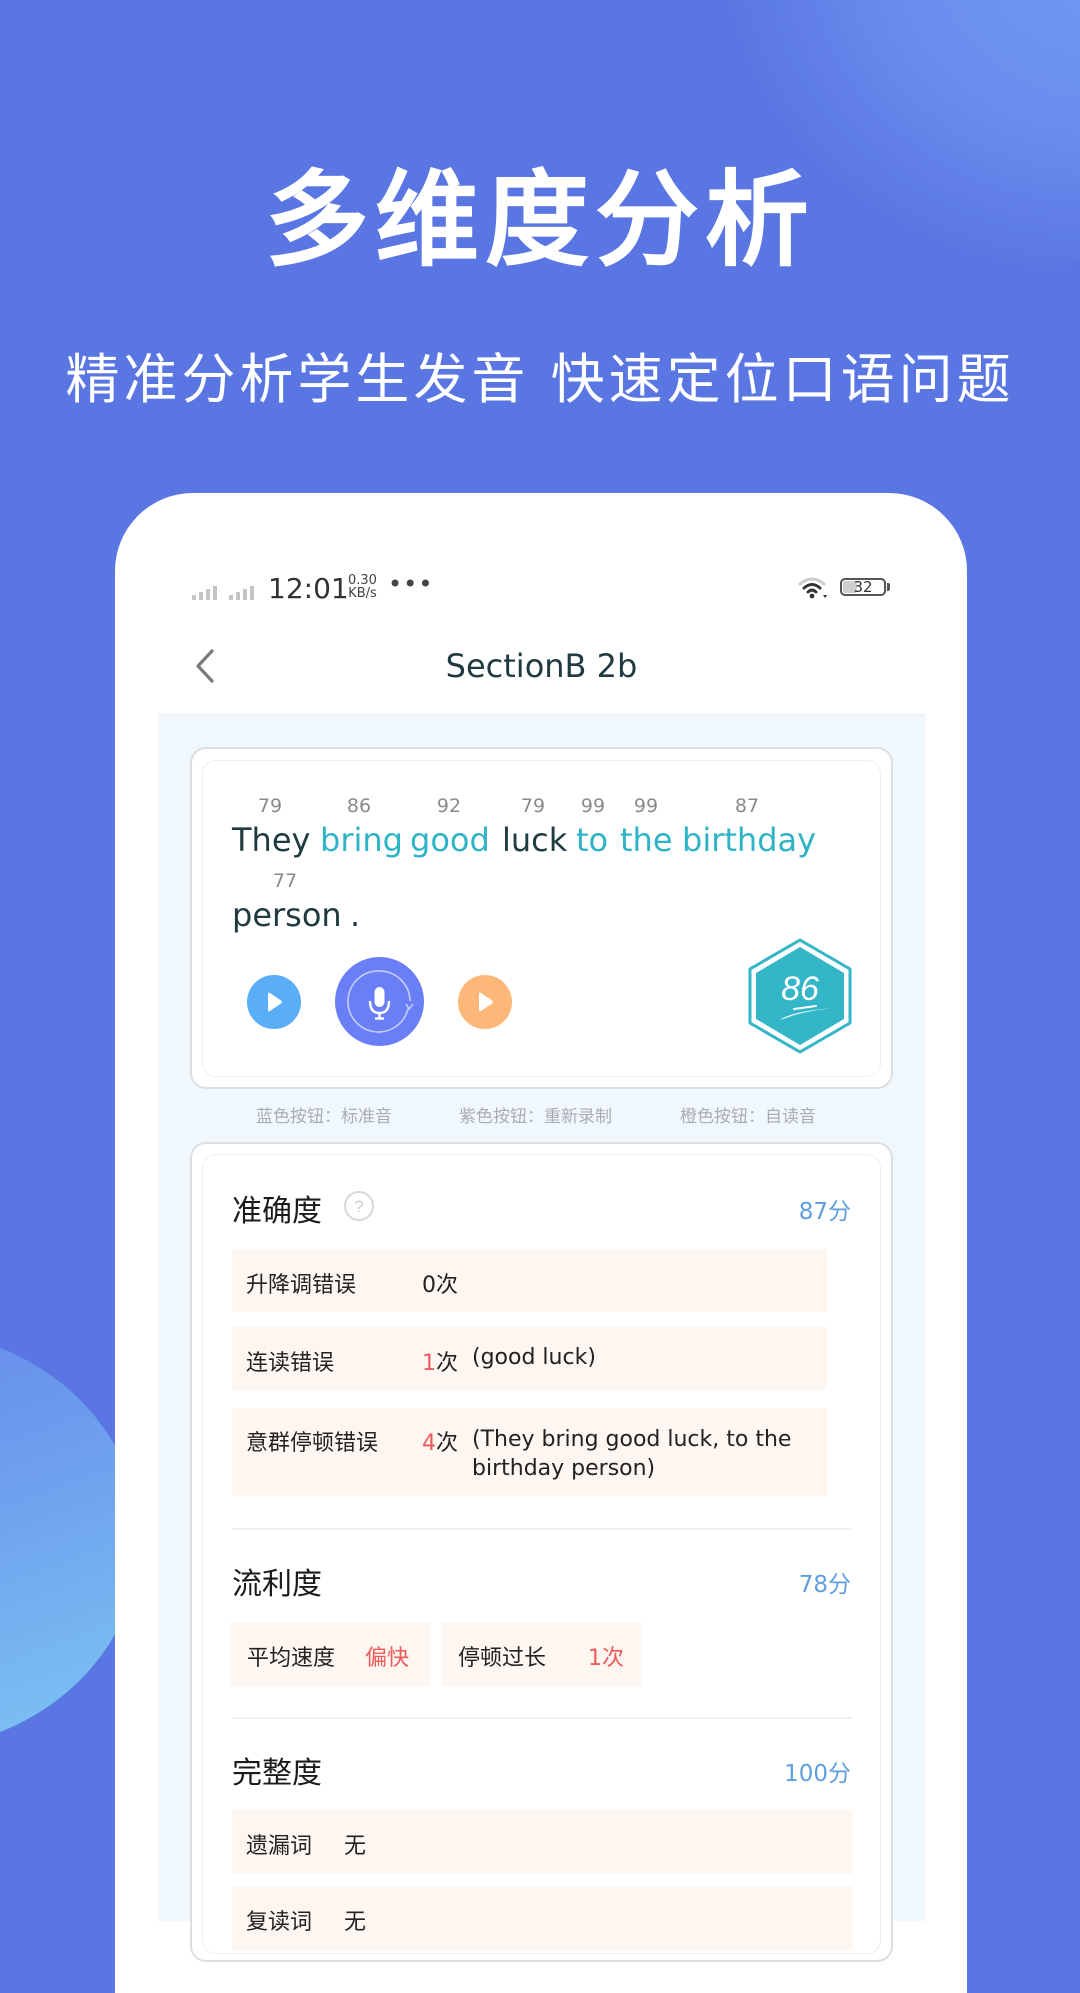 The image size is (1080, 1993). I want to click on page-title: SectionB 2b, so click(541, 666).